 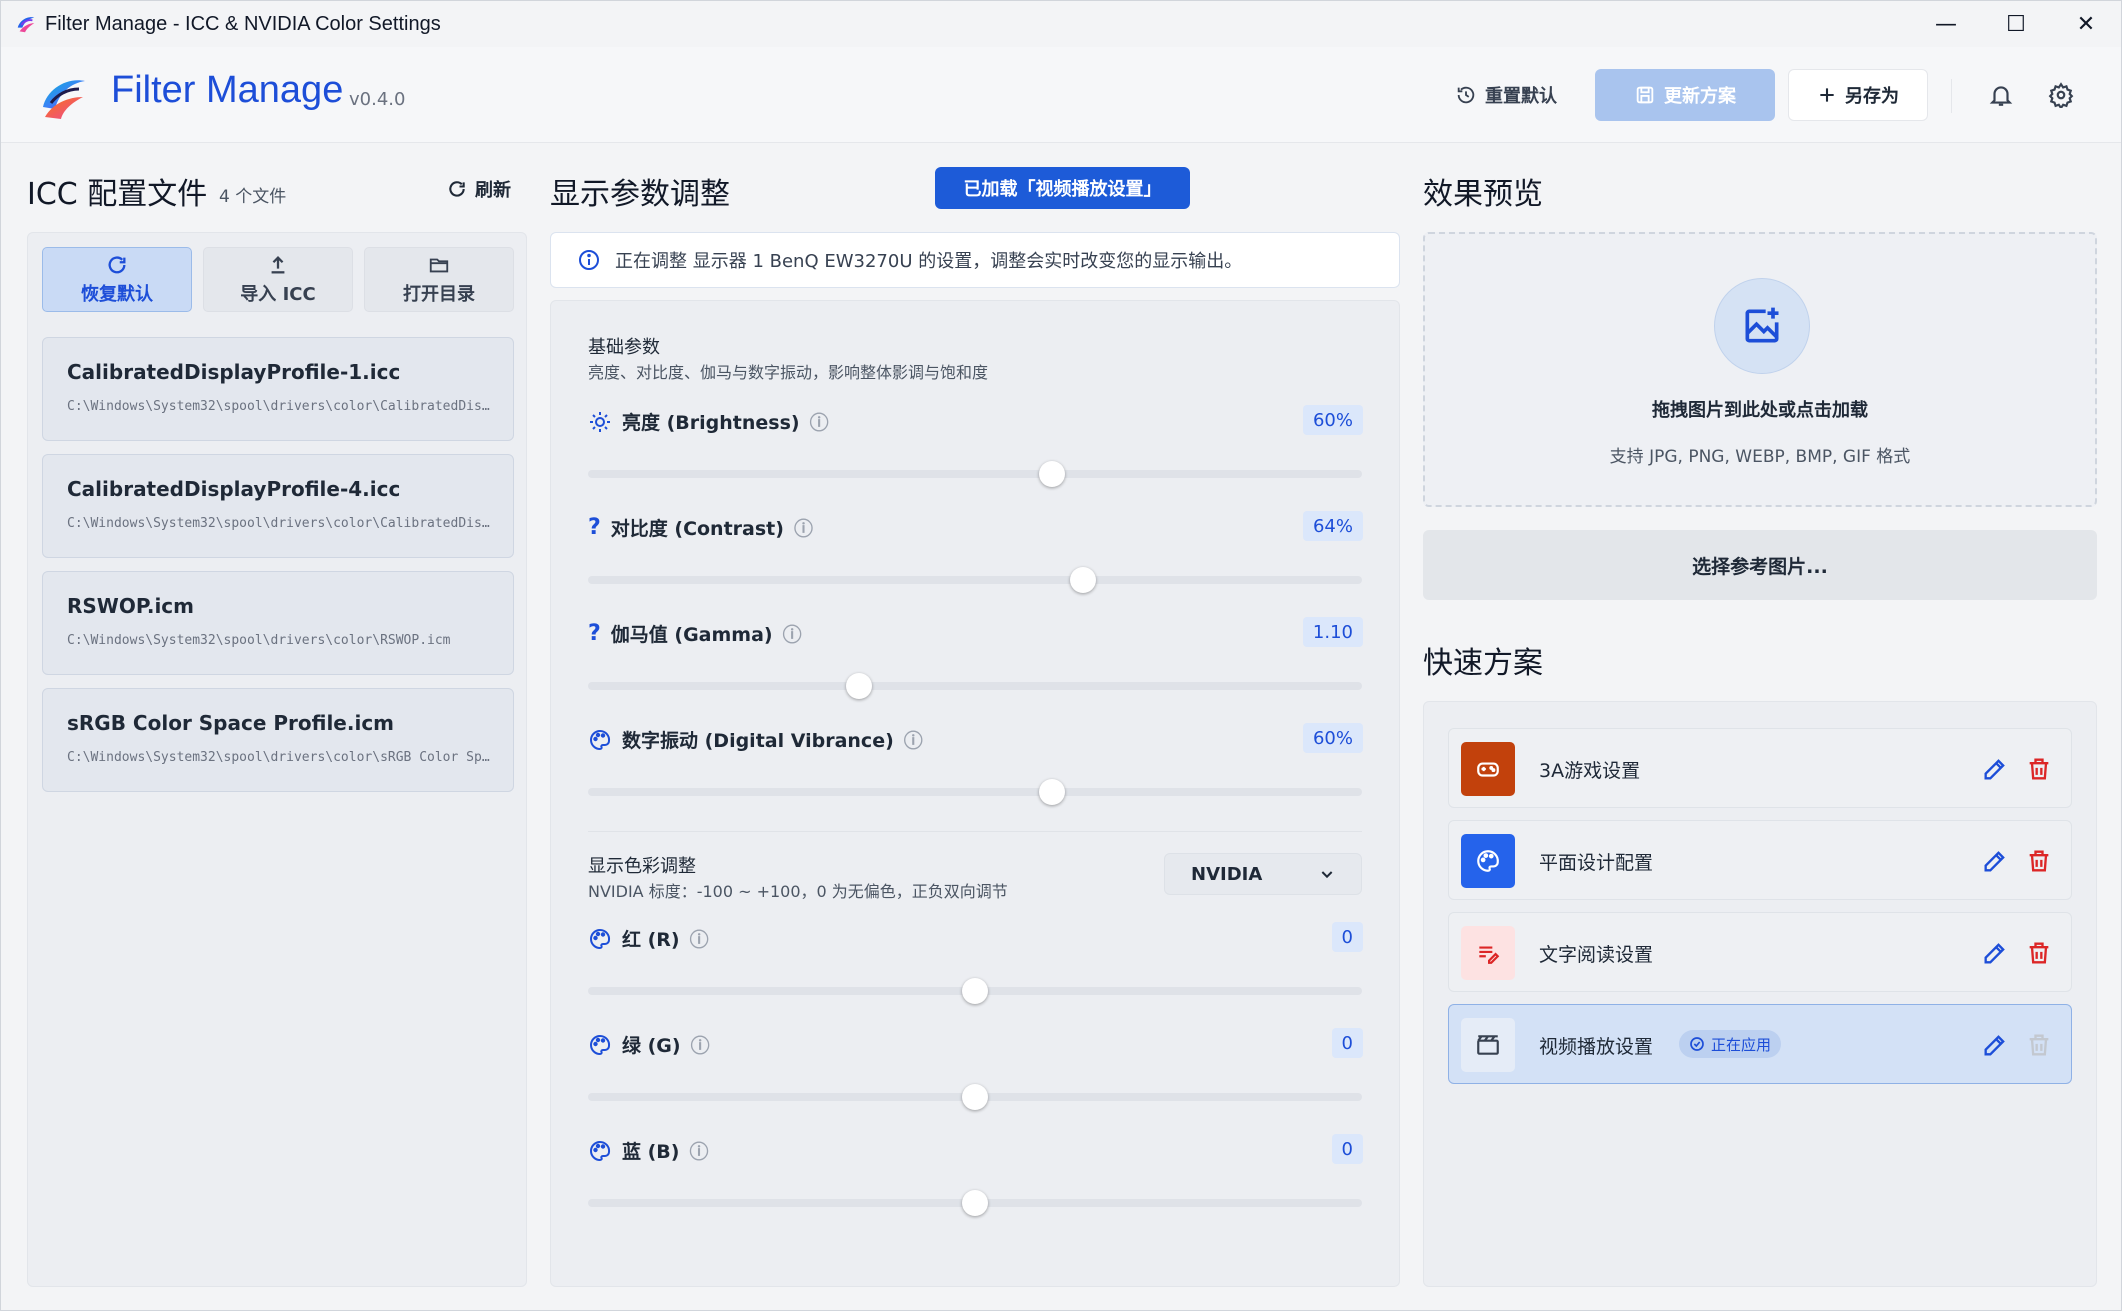 I want to click on import-icc-button: 导入 ICC, so click(x=278, y=279).